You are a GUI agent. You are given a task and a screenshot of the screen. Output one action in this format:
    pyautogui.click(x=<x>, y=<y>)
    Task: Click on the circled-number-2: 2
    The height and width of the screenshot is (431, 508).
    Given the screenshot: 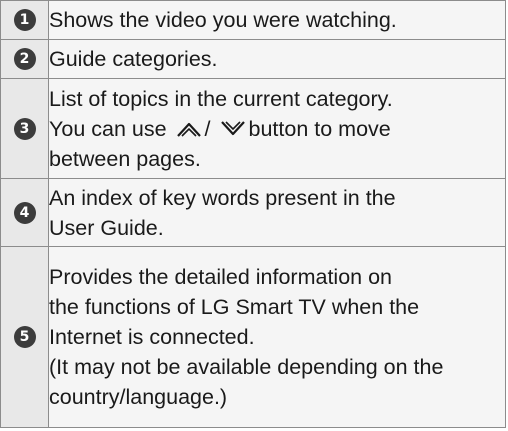 What is the action you would take?
    pyautogui.click(x=24, y=59)
    